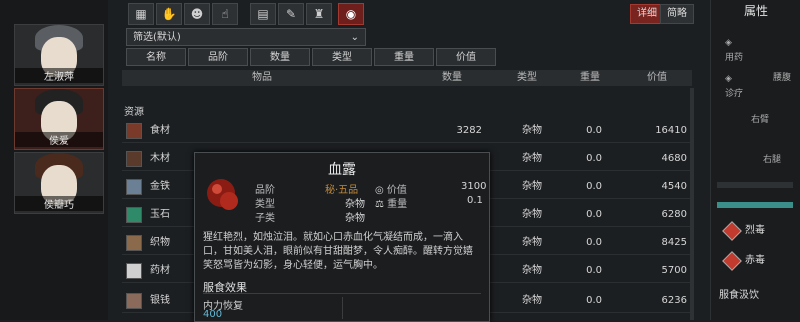  I want to click on grade-value: 秘·五品, so click(342, 190).